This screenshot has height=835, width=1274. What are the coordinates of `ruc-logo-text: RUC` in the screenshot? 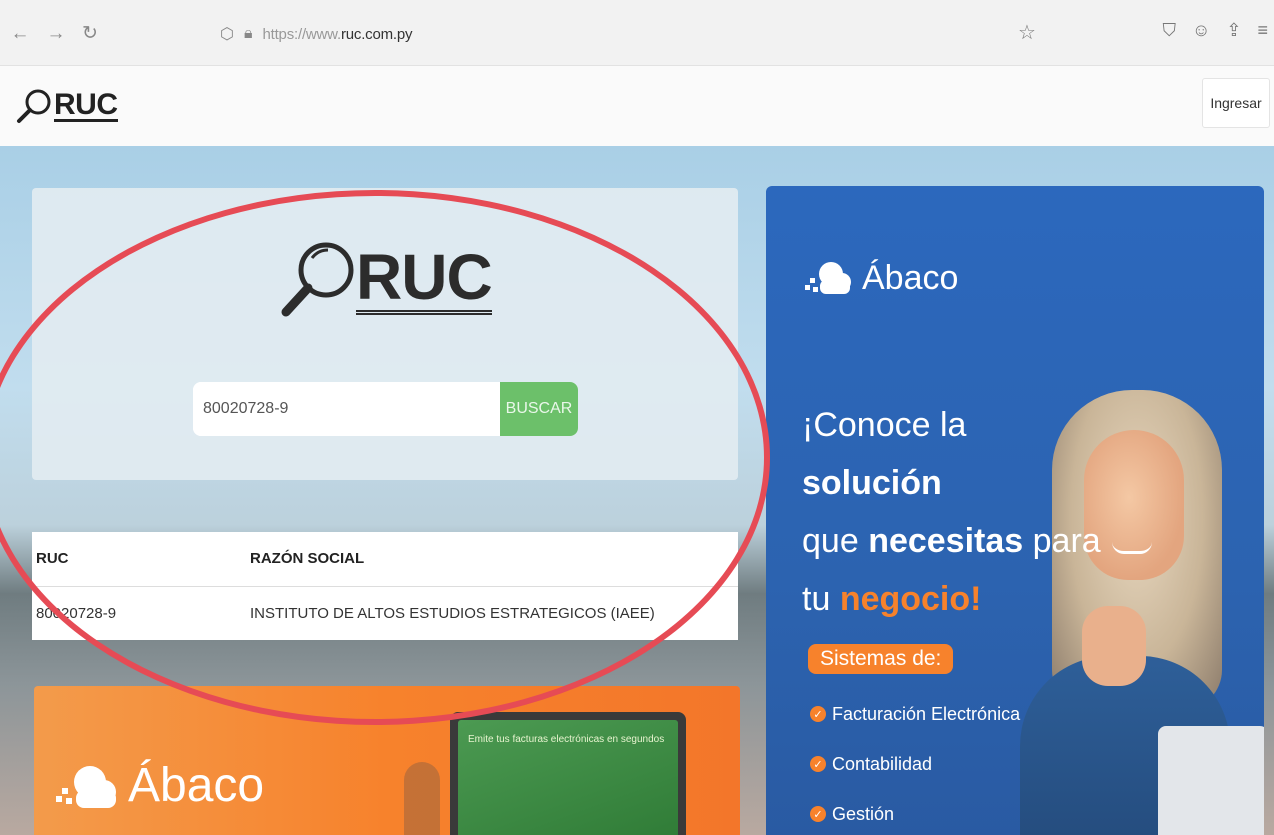 It's located at (424, 277).